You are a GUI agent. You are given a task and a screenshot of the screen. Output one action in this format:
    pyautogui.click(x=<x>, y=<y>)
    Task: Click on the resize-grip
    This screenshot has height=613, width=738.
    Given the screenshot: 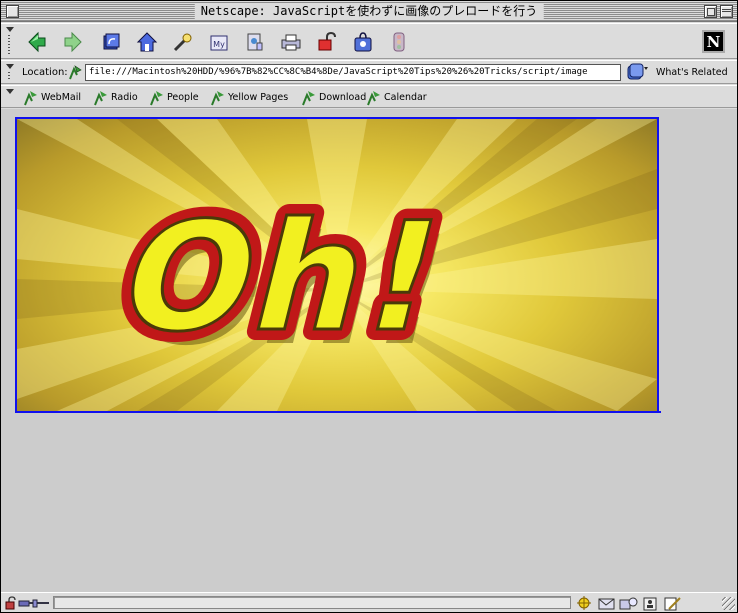 What is the action you would take?
    pyautogui.click(x=728, y=603)
    